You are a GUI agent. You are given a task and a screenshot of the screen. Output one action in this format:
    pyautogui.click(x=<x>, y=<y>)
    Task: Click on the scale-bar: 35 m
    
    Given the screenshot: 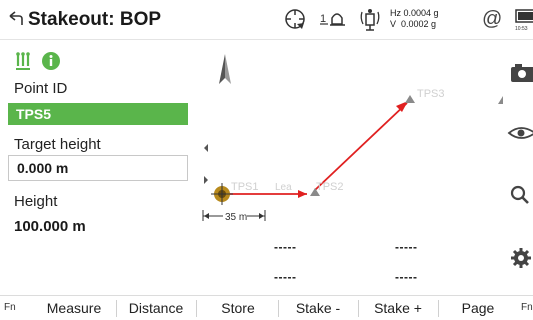 What is the action you would take?
    pyautogui.click(x=234, y=216)
    